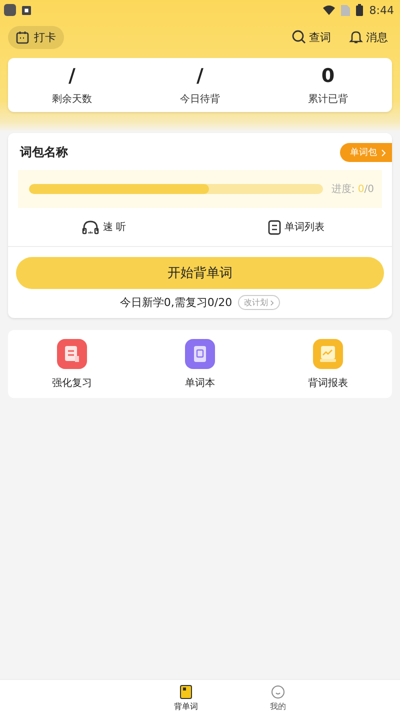 The width and height of the screenshot is (400, 716). I want to click on wordbook-title: 词包名称, so click(44, 152).